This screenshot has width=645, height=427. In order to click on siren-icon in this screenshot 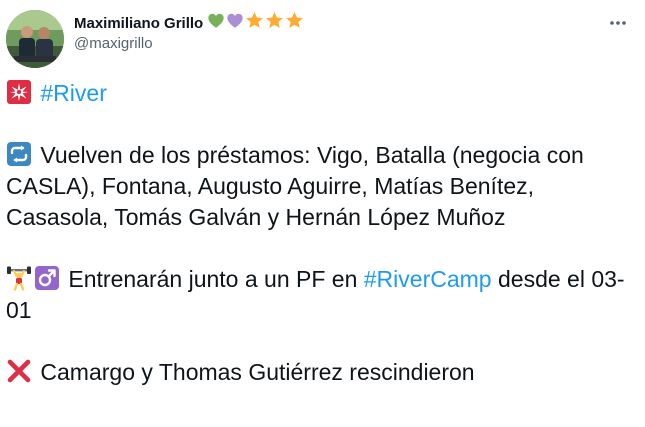, I will do `click(19, 92)`.